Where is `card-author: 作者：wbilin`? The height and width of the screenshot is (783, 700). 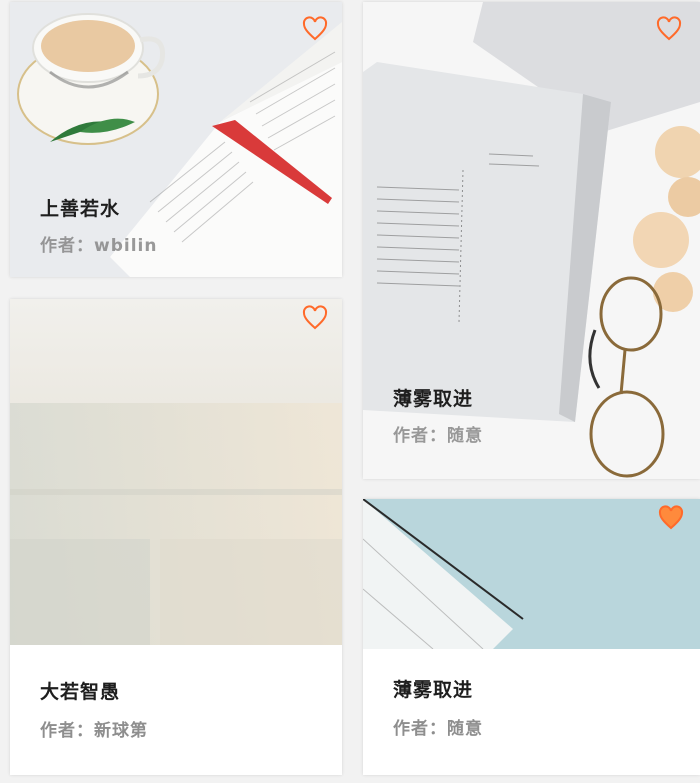 card-author: 作者：wbilin is located at coordinates (99, 246).